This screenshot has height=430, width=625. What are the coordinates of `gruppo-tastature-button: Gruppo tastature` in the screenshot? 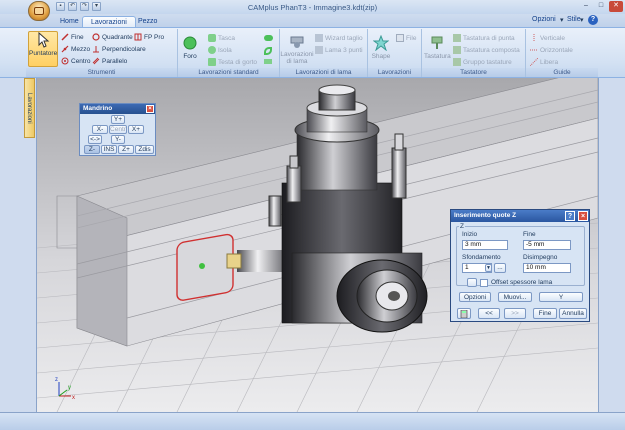 It's located at (482, 62).